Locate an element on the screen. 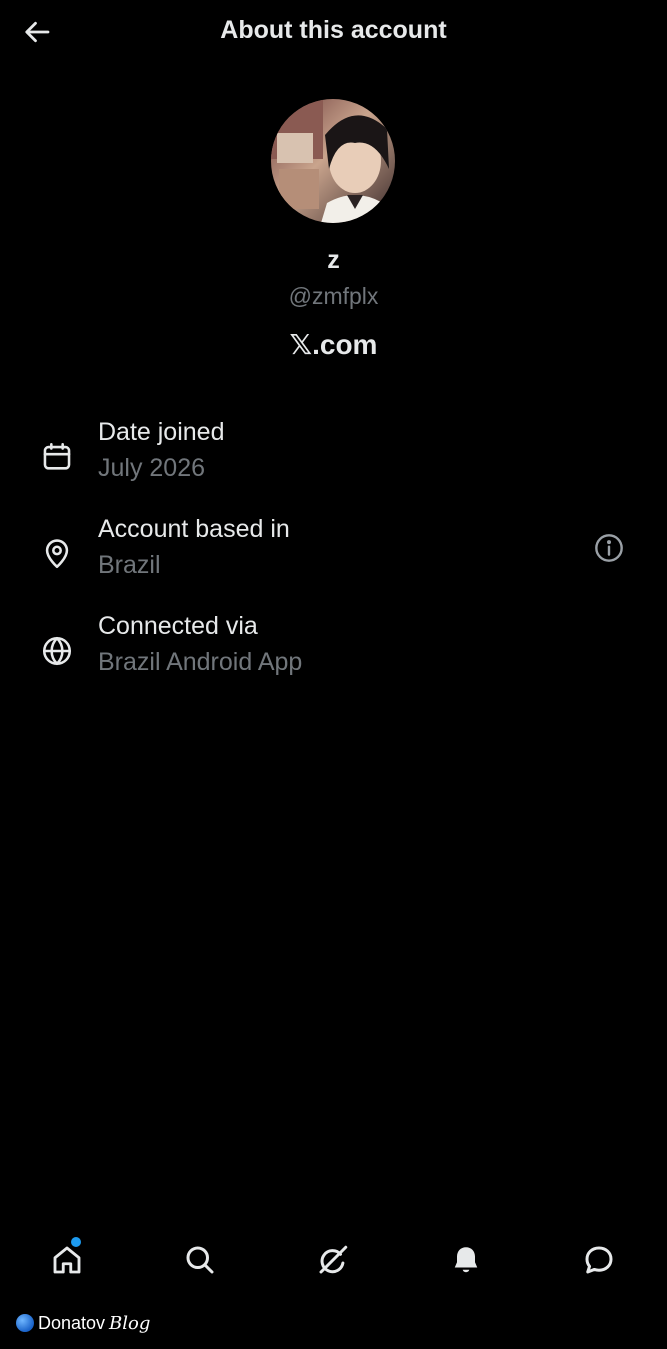 Image resolution: width=667 pixels, height=1349 pixels. display-name: z is located at coordinates (333, 260).